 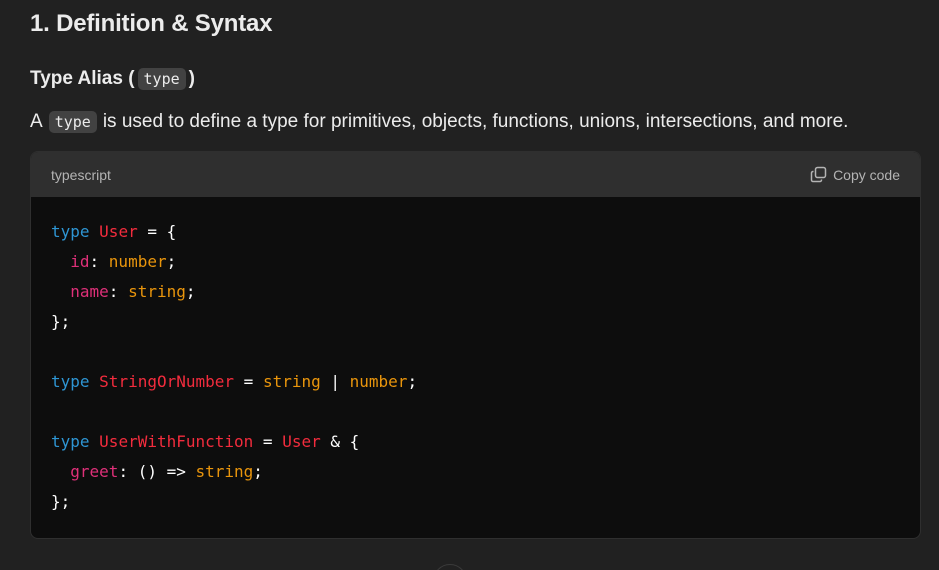 What do you see at coordinates (81, 174) in the screenshot?
I see `code-language-label: typescript` at bounding box center [81, 174].